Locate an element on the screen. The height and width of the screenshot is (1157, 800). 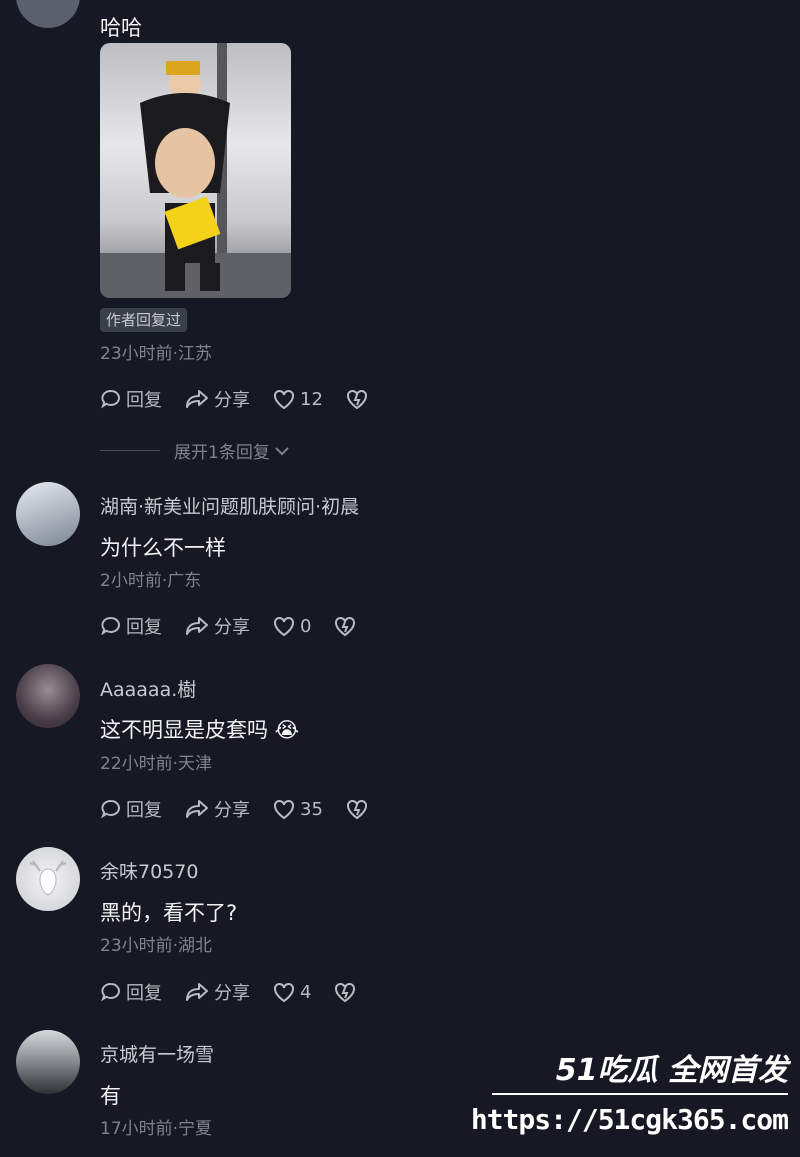
watermark: 51吃瓜 全网首发 https://51cgk365.com is located at coordinates (631, 1097).